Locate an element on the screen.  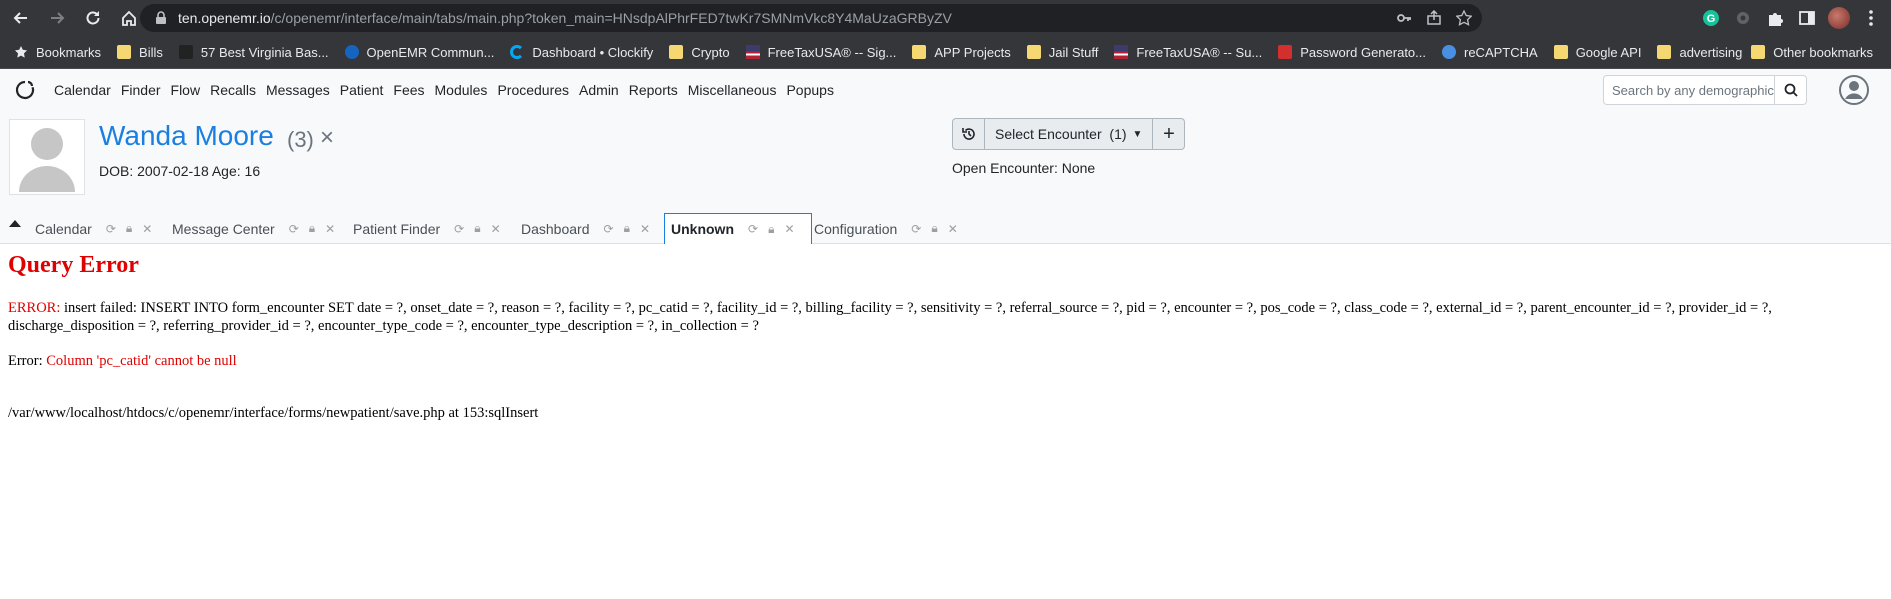
puzzle-icon is located at coordinates (1775, 18).